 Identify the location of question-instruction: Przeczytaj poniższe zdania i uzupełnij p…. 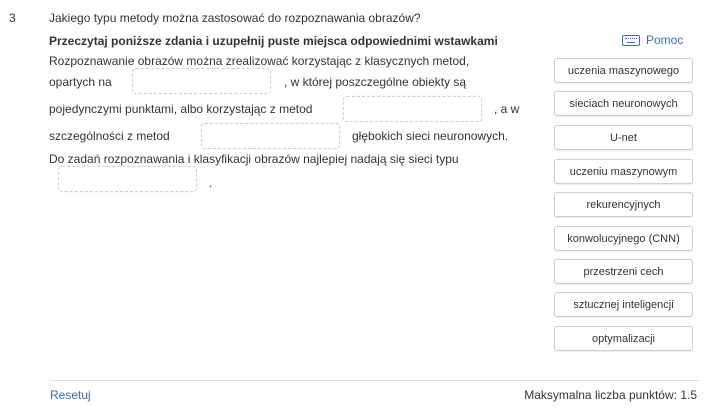
(273, 41).